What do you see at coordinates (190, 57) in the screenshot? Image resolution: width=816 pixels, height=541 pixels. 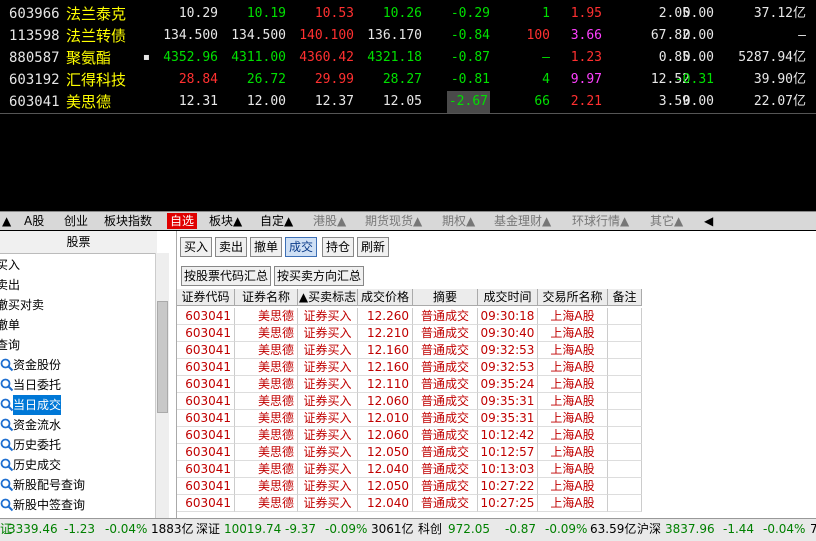 I see `quote-price: 4352.96` at bounding box center [190, 57].